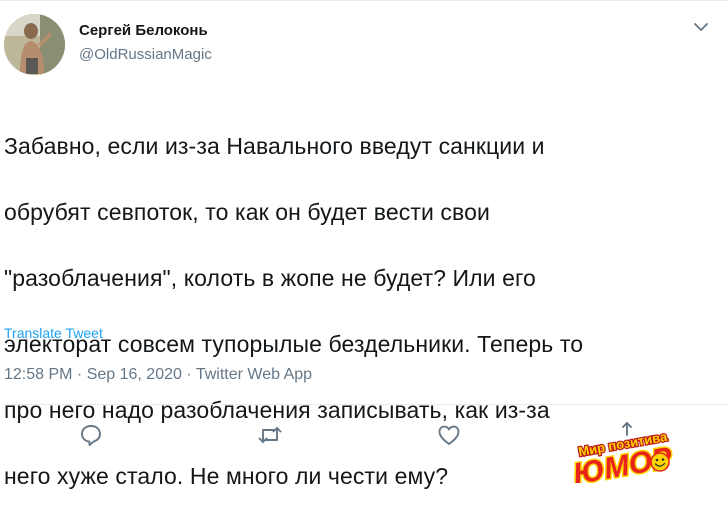  What do you see at coordinates (449, 435) in the screenshot?
I see `like-icon` at bounding box center [449, 435].